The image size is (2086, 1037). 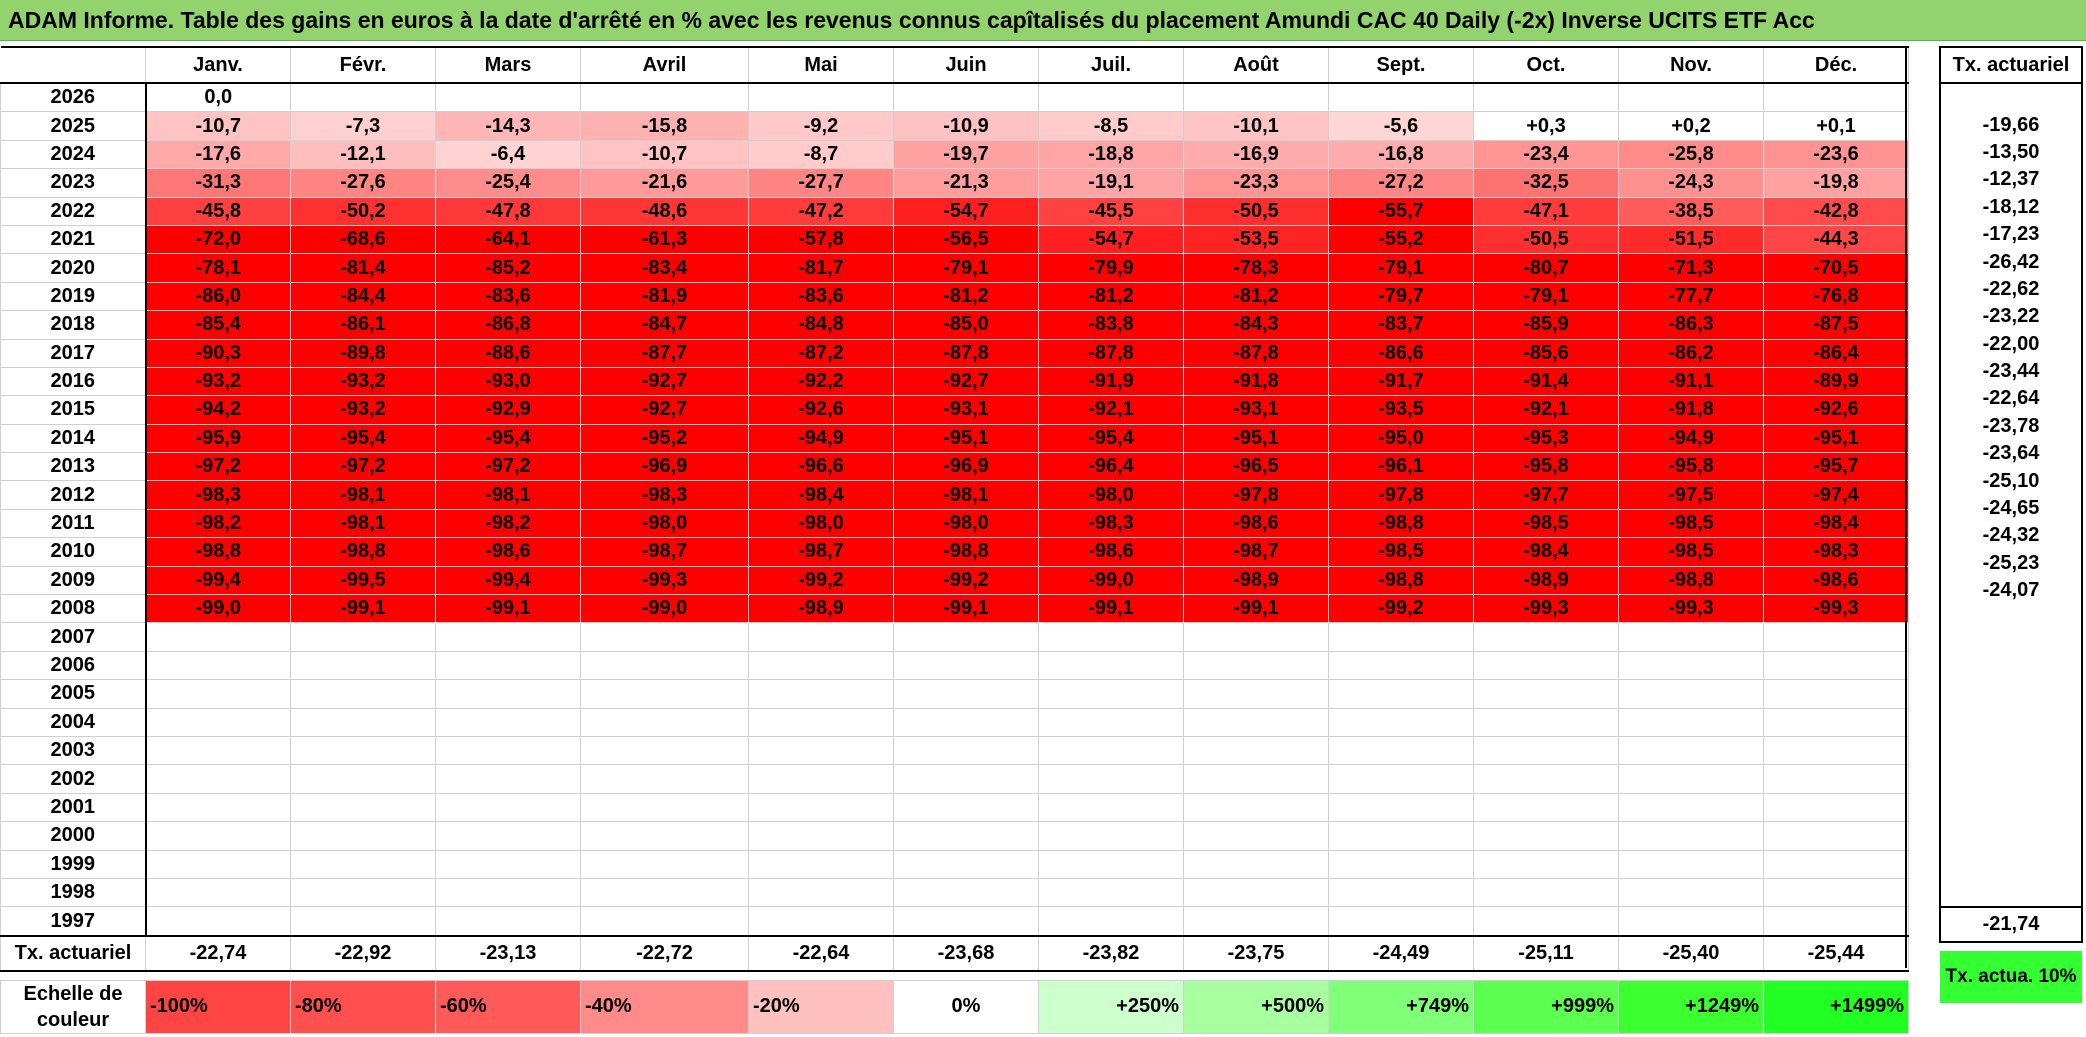 What do you see at coordinates (966, 1006) in the screenshot?
I see `scale-swatch: 0%` at bounding box center [966, 1006].